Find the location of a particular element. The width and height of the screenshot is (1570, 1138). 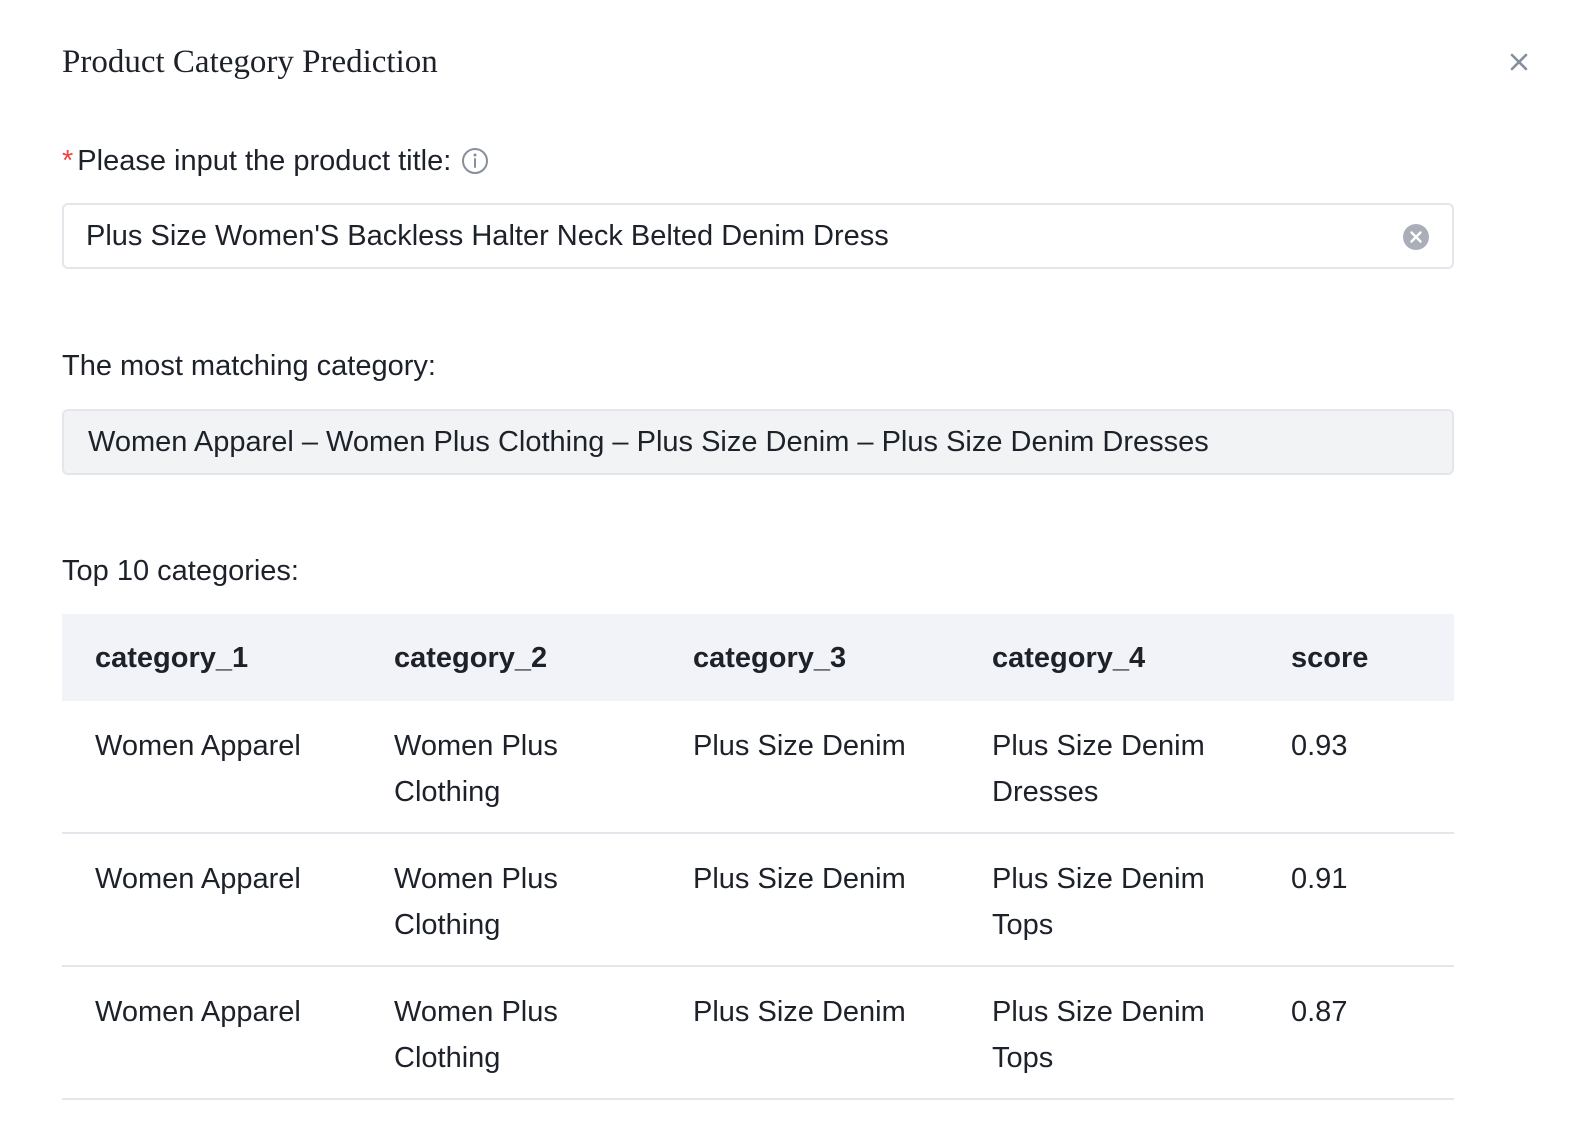

product-title-label-text: Please input the product title: is located at coordinates (264, 161).